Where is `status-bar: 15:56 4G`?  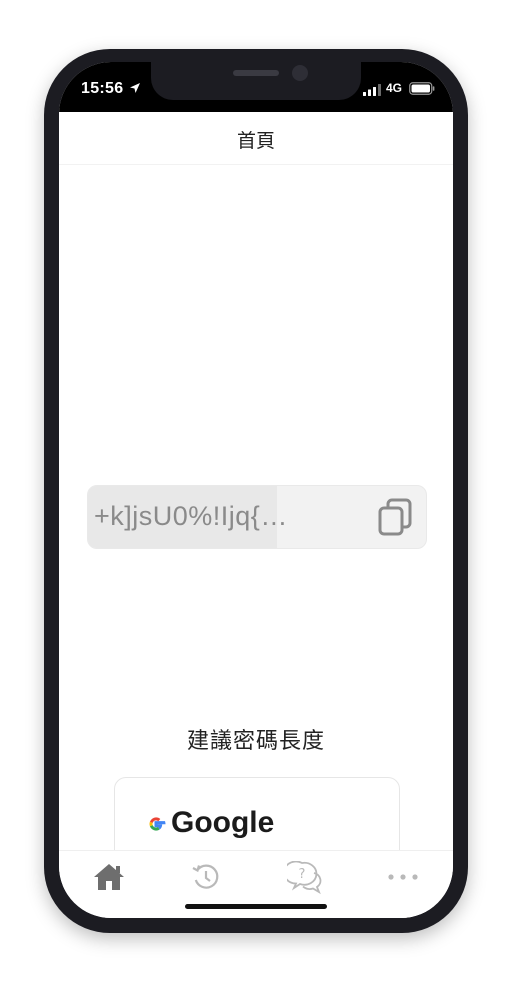 status-bar: 15:56 4G is located at coordinates (256, 87).